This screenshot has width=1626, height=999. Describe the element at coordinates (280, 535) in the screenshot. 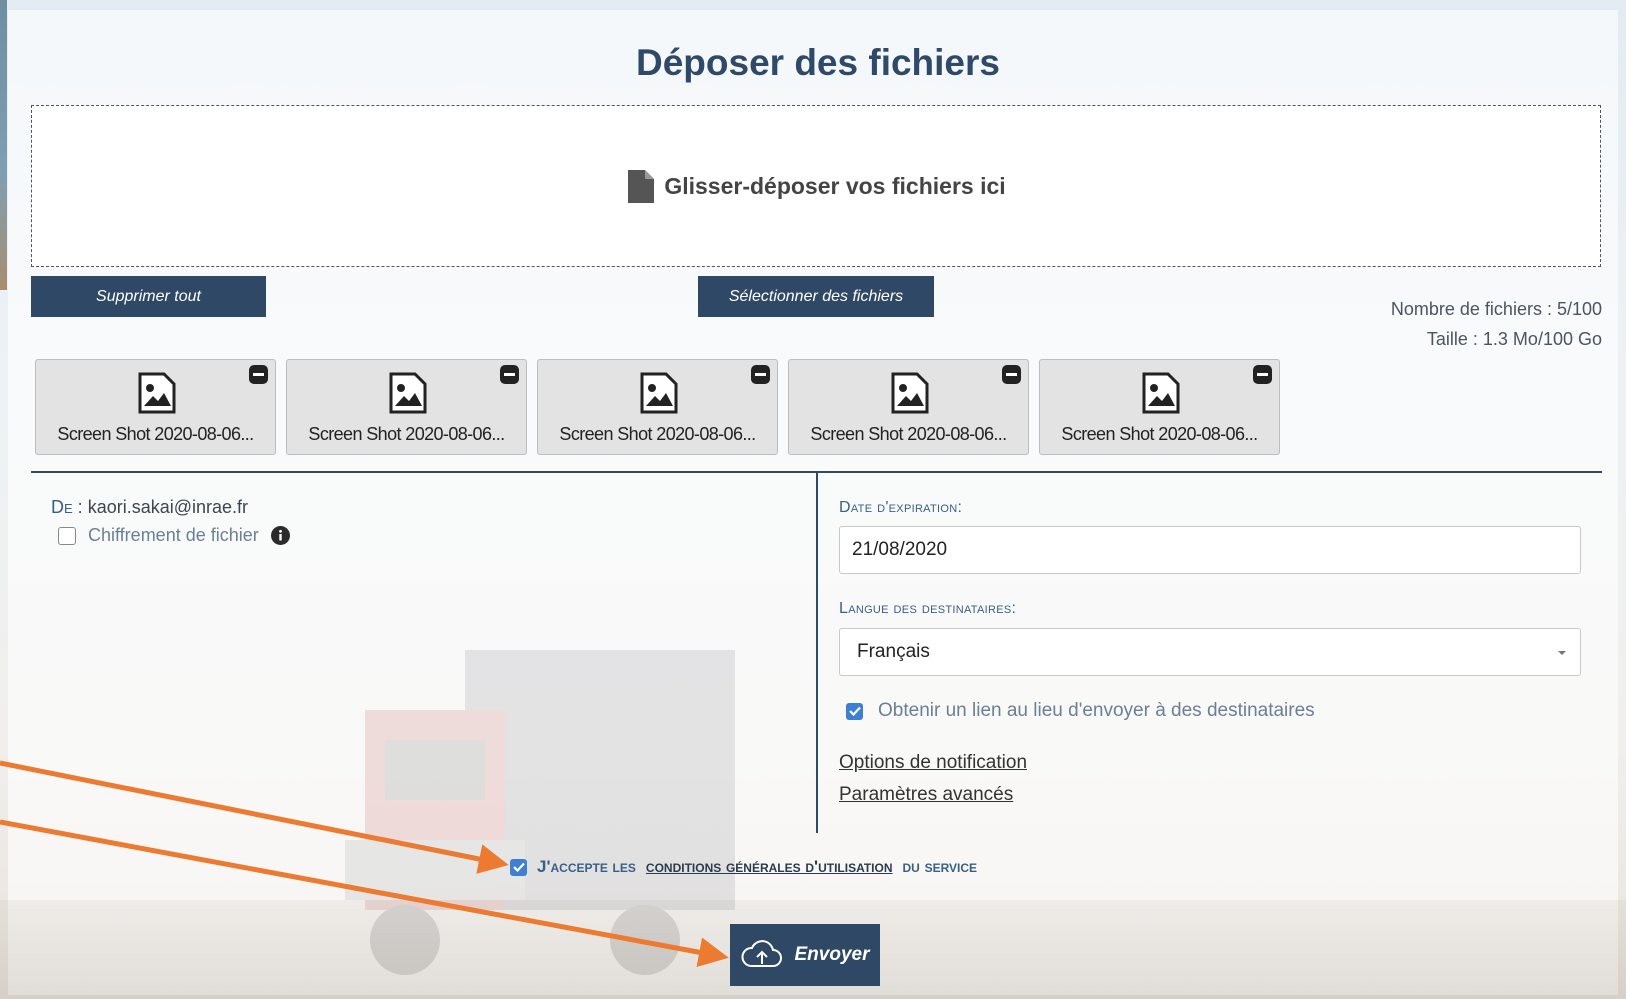

I see `info-icon` at that location.